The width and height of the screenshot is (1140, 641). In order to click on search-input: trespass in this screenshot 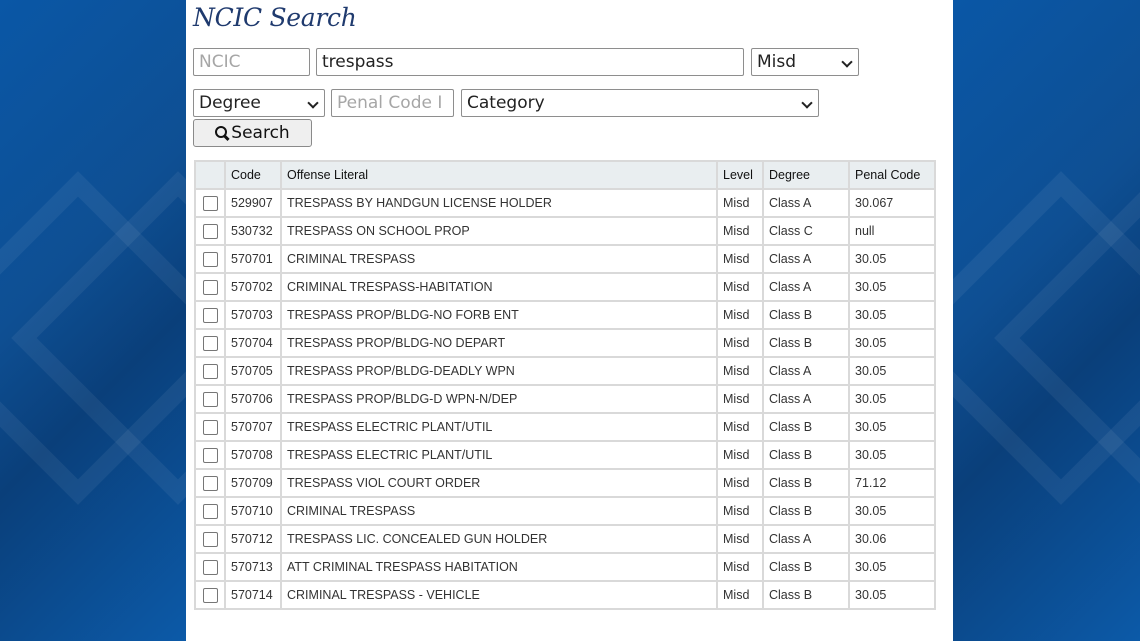, I will do `click(530, 62)`.